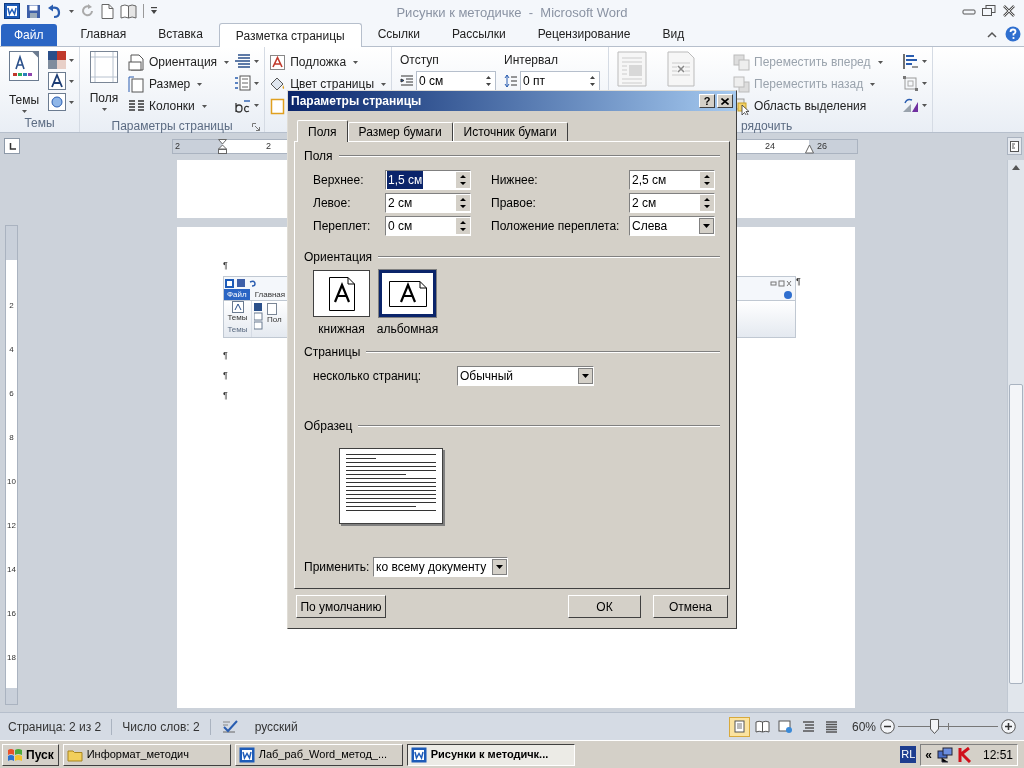  What do you see at coordinates (356, 101) in the screenshot?
I see `dialog-title: Параметры страницы` at bounding box center [356, 101].